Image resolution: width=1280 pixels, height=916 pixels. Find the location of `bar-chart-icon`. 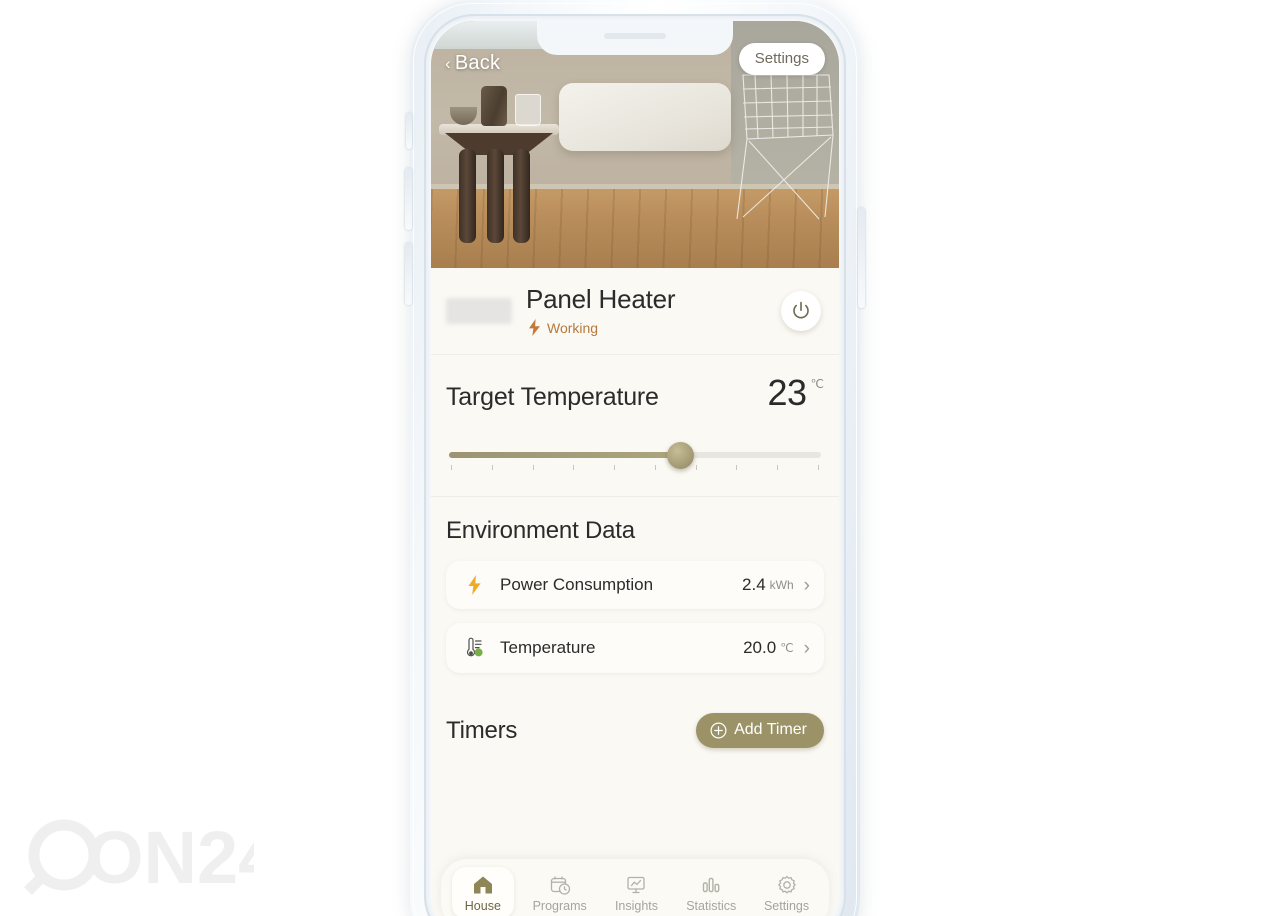

bar-chart-icon is located at coordinates (711, 885).